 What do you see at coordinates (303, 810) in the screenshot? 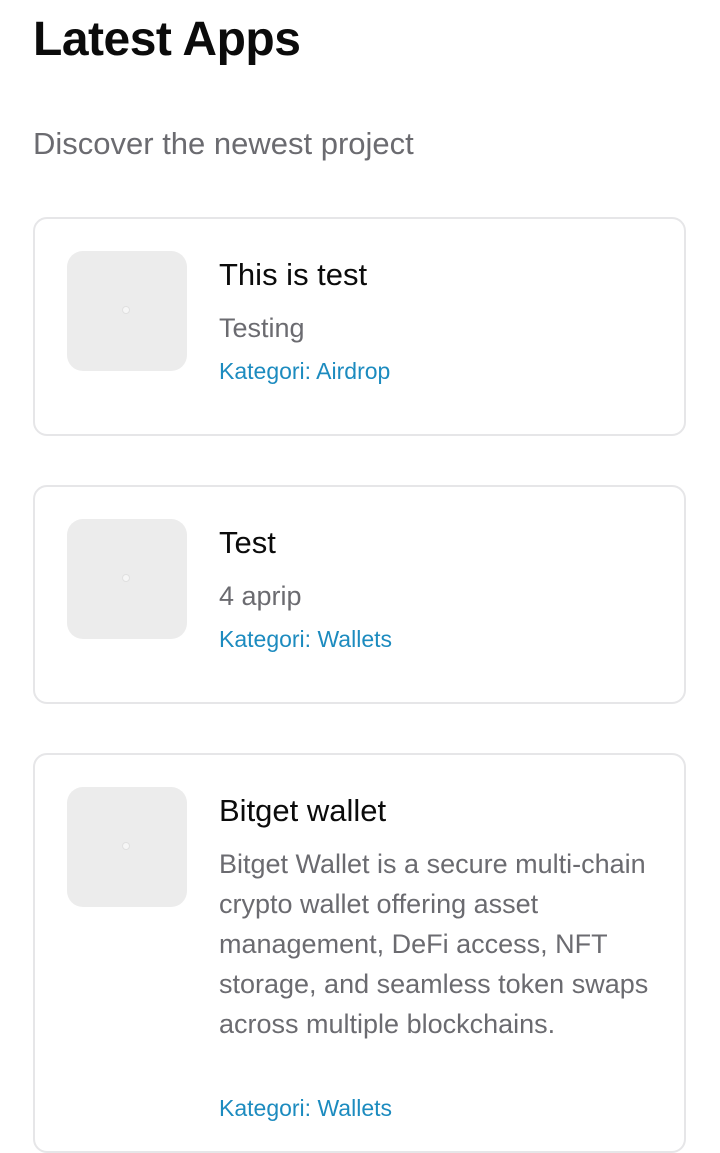
I see `app-name: Bitget wallet` at bounding box center [303, 810].